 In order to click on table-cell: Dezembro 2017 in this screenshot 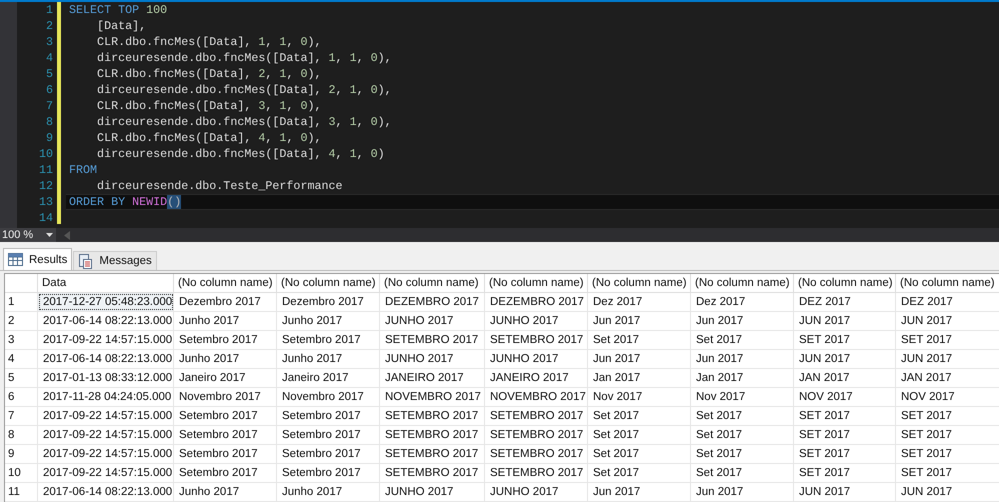, I will do `click(328, 302)`.